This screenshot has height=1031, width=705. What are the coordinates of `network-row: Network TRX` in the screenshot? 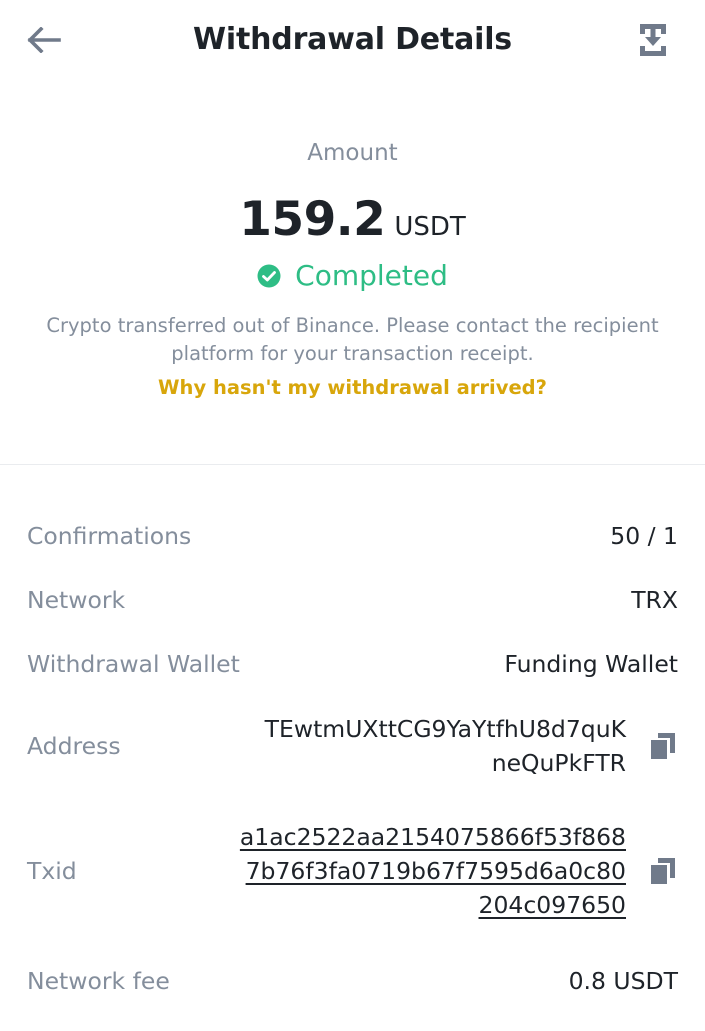 It's located at (352, 600).